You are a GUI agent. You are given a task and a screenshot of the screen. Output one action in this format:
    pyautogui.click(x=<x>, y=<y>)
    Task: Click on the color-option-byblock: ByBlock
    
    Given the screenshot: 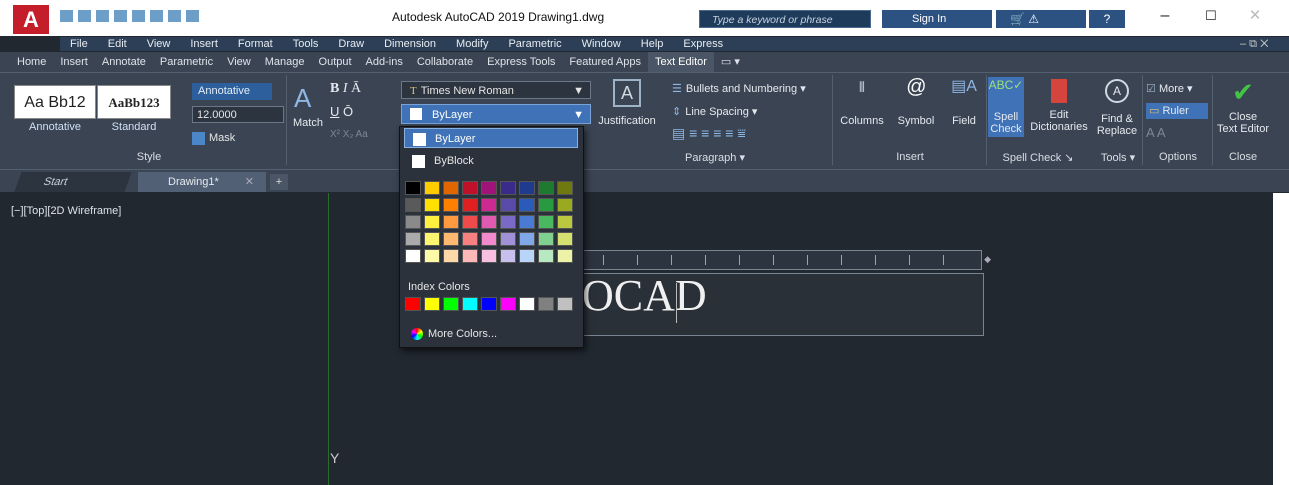 What is the action you would take?
    pyautogui.click(x=491, y=161)
    